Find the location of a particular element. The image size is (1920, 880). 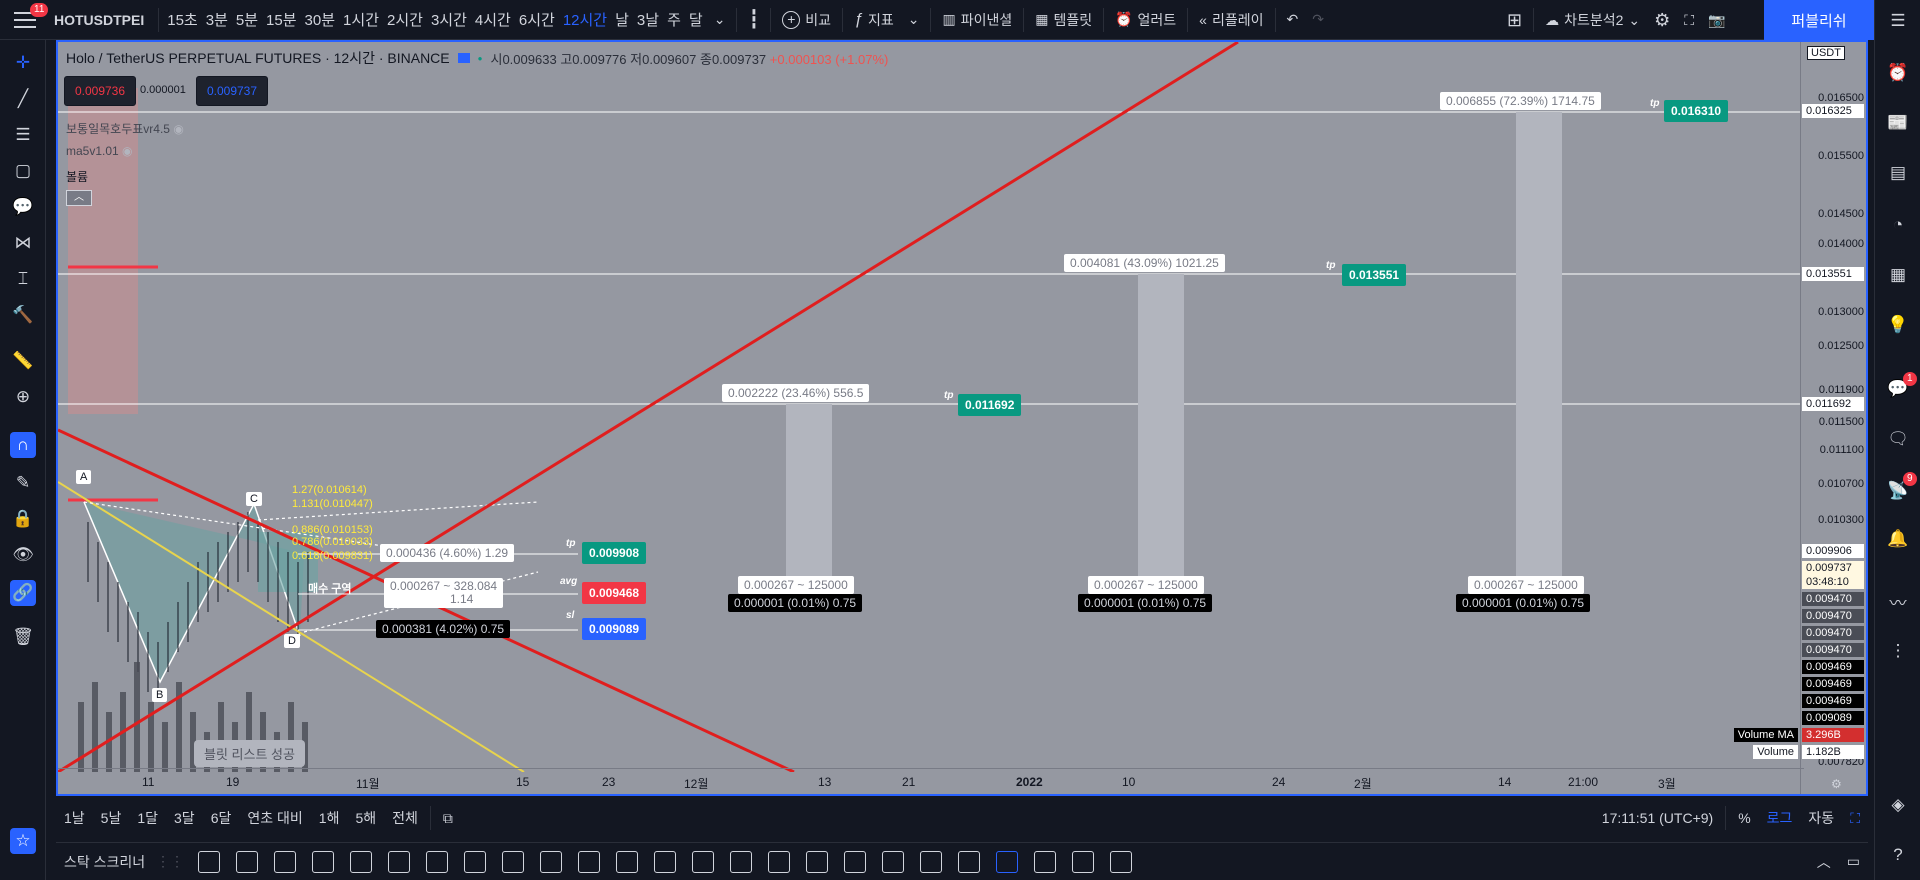

interval-15s: 15초 is located at coordinates (182, 19).